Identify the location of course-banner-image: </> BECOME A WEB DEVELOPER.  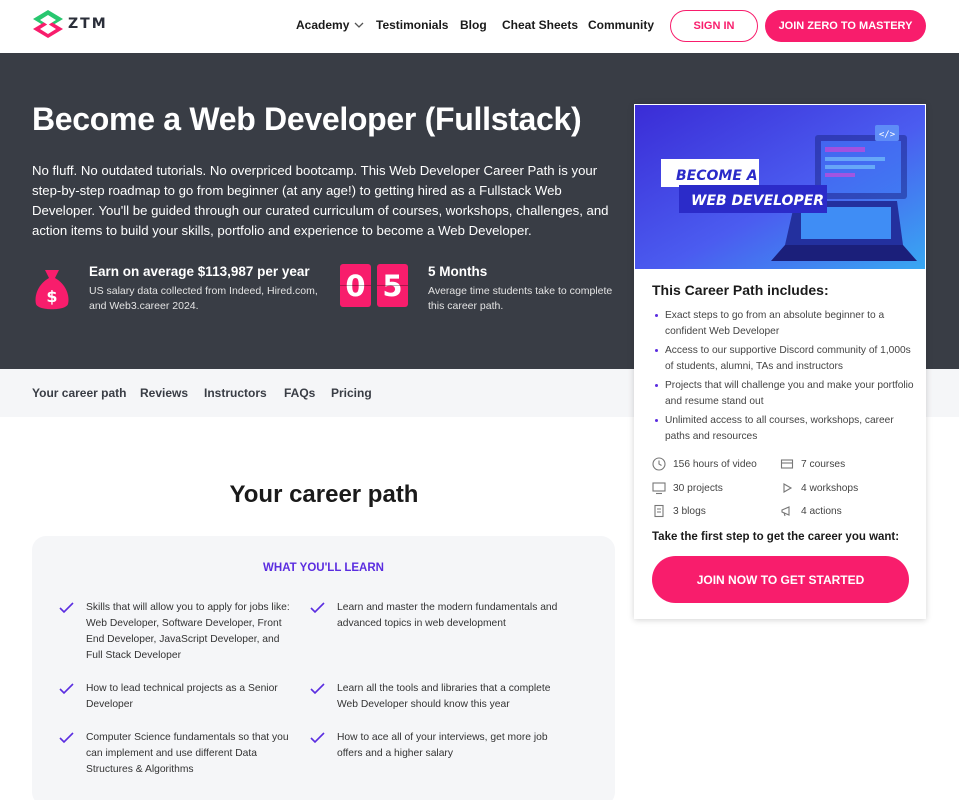
(780, 187).